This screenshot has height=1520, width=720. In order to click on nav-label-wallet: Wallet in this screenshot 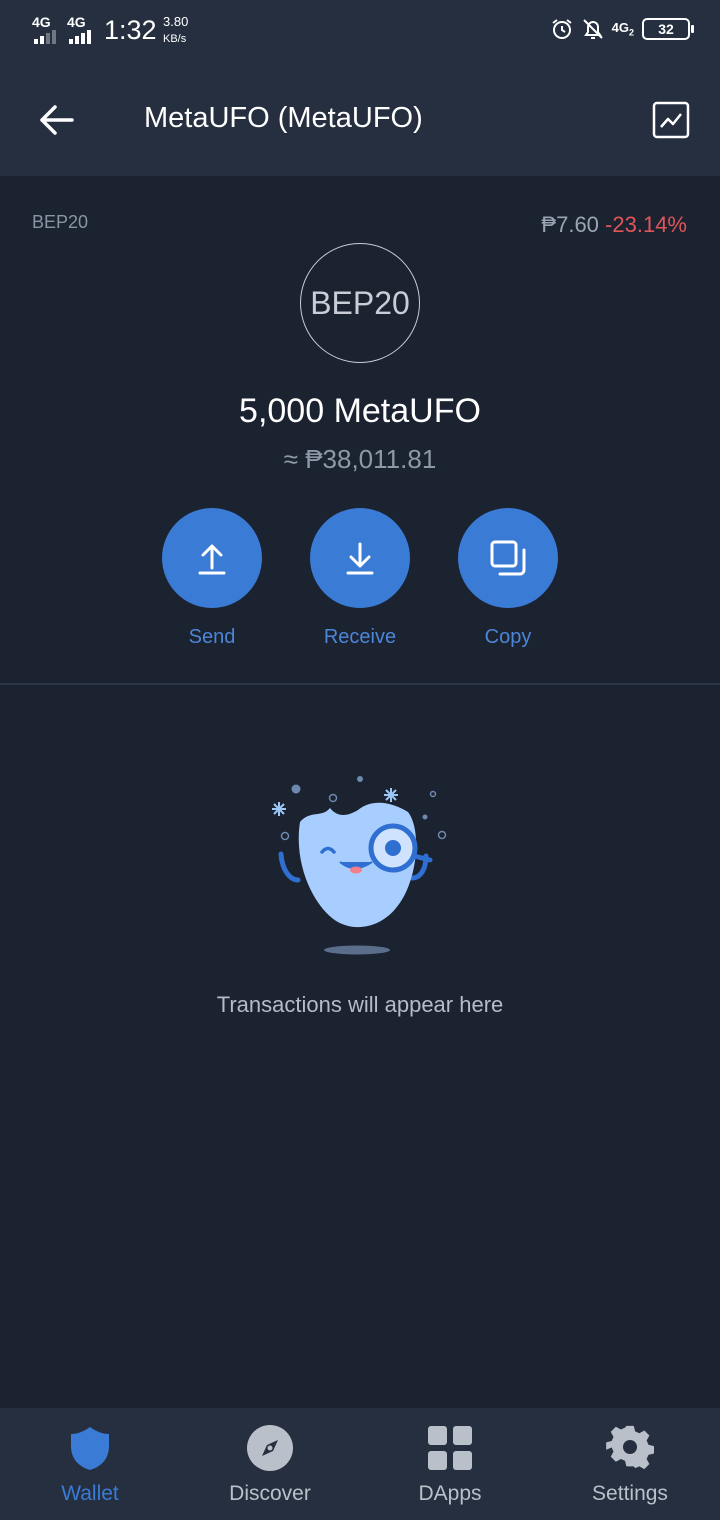, I will do `click(90, 1493)`.